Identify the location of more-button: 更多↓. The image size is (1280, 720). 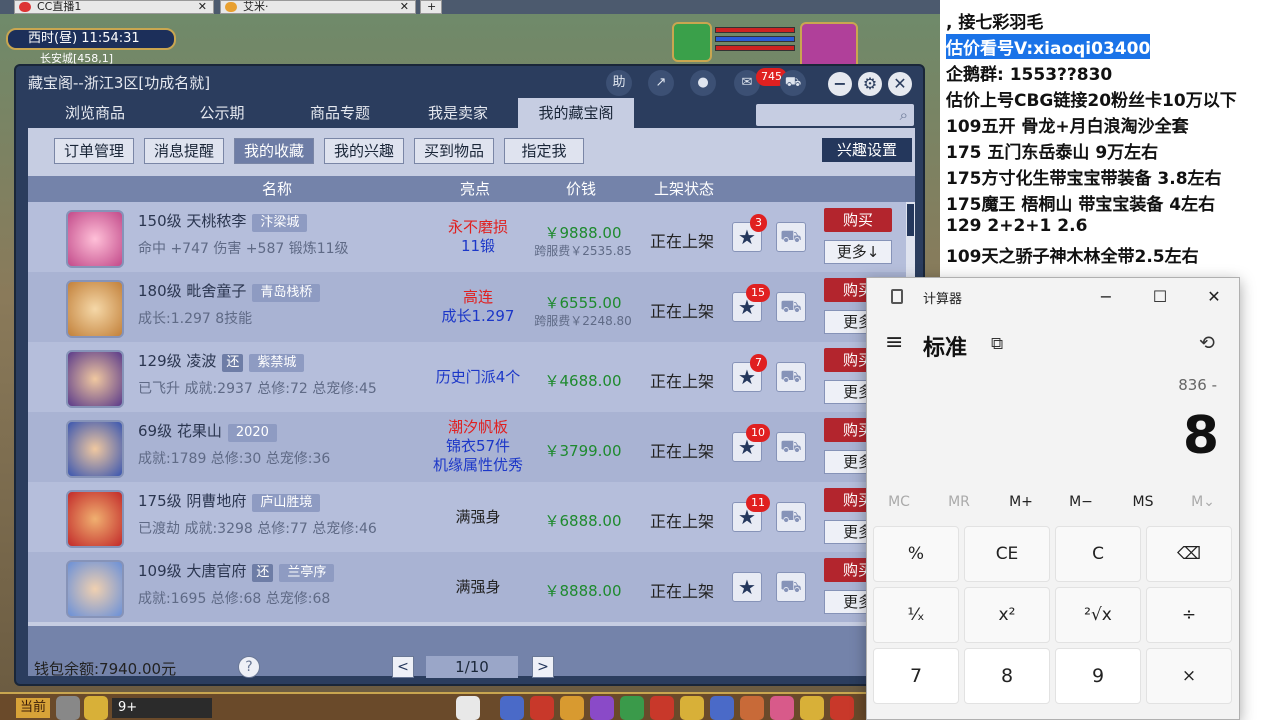
(858, 252).